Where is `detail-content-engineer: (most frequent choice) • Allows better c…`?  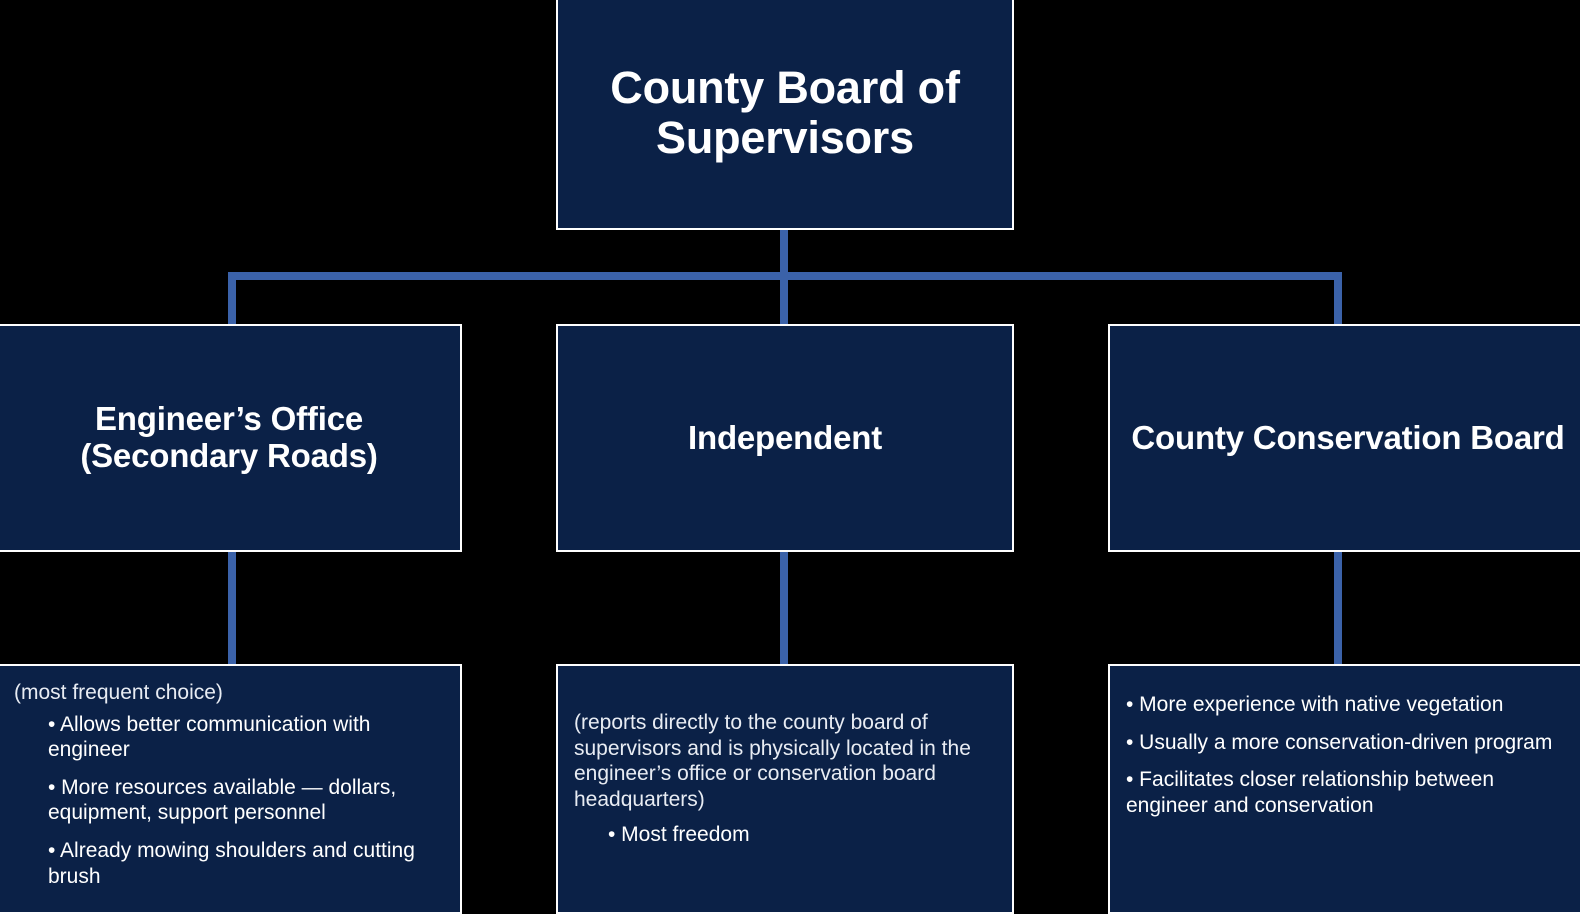 detail-content-engineer: (most frequent choice) • Allows better c… is located at coordinates (230, 782).